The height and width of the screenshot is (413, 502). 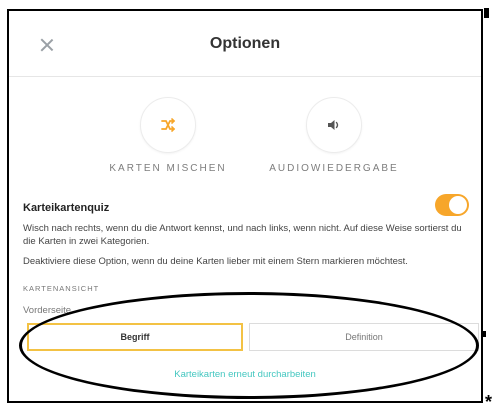 I want to click on quiz-toggle, so click(x=452, y=205).